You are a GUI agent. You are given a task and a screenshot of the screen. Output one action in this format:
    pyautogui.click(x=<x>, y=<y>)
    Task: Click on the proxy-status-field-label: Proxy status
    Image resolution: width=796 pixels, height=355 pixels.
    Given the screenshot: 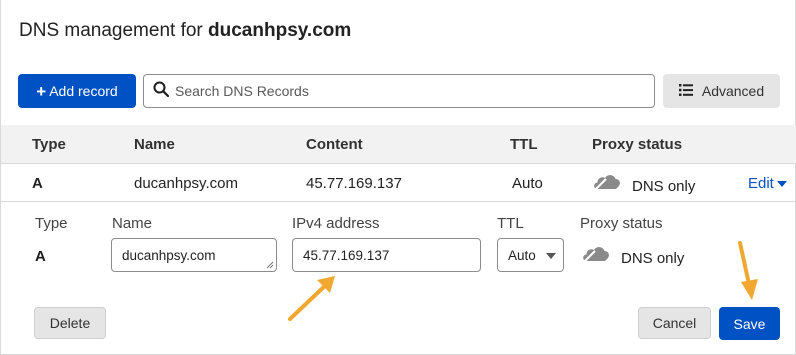 What is the action you would take?
    pyautogui.click(x=621, y=223)
    